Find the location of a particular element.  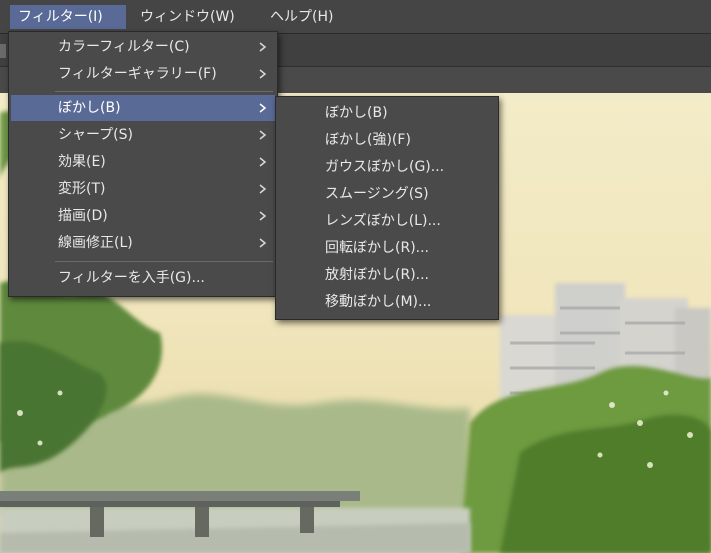

menu-item-color-filter: カラーフィルター(C) is located at coordinates (143, 47).